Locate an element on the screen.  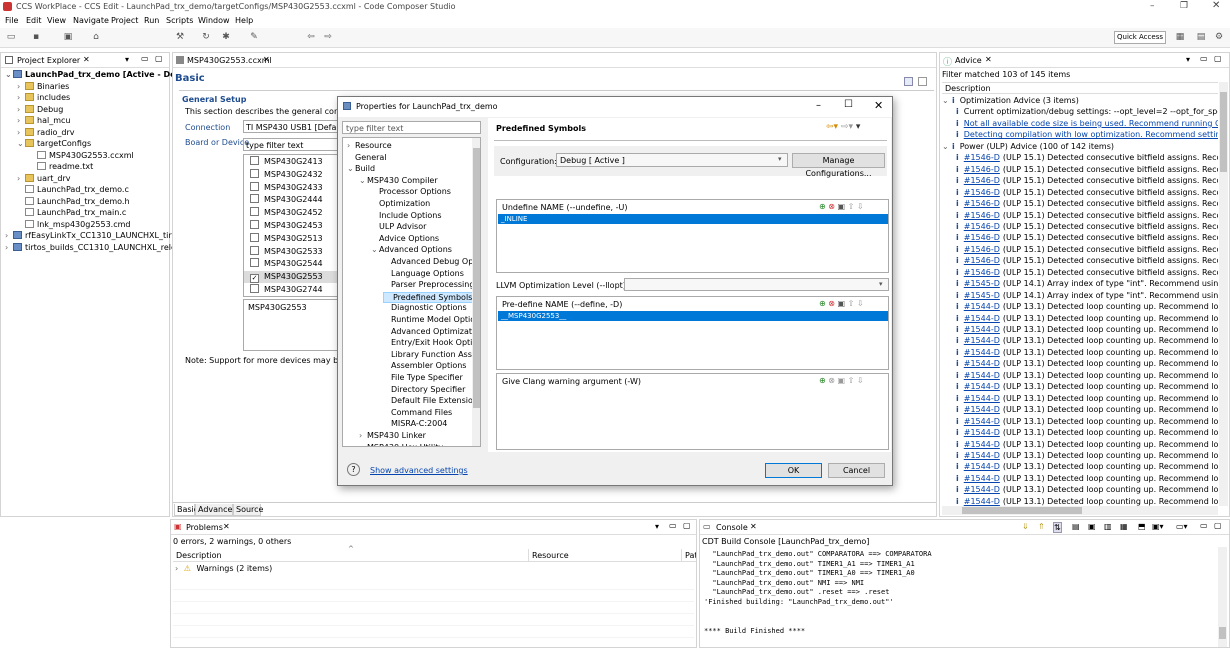
nav-back-icon: ⇦▾ ⇨▾ ▾ is located at coordinates (843, 127).